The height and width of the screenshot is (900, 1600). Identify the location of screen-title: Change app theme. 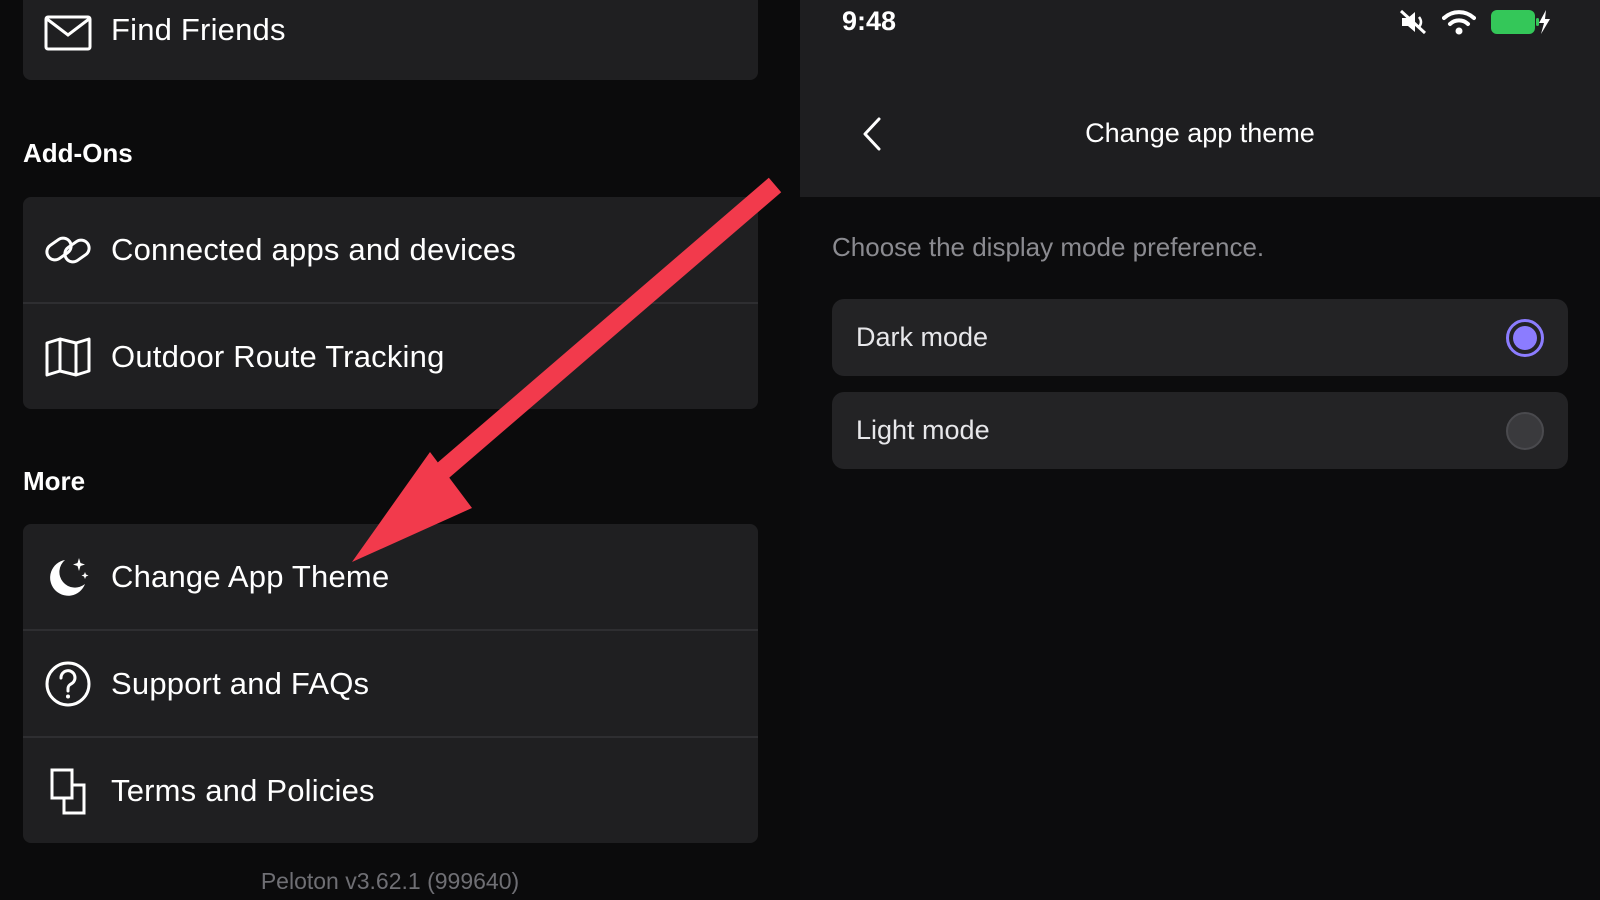
(1200, 133).